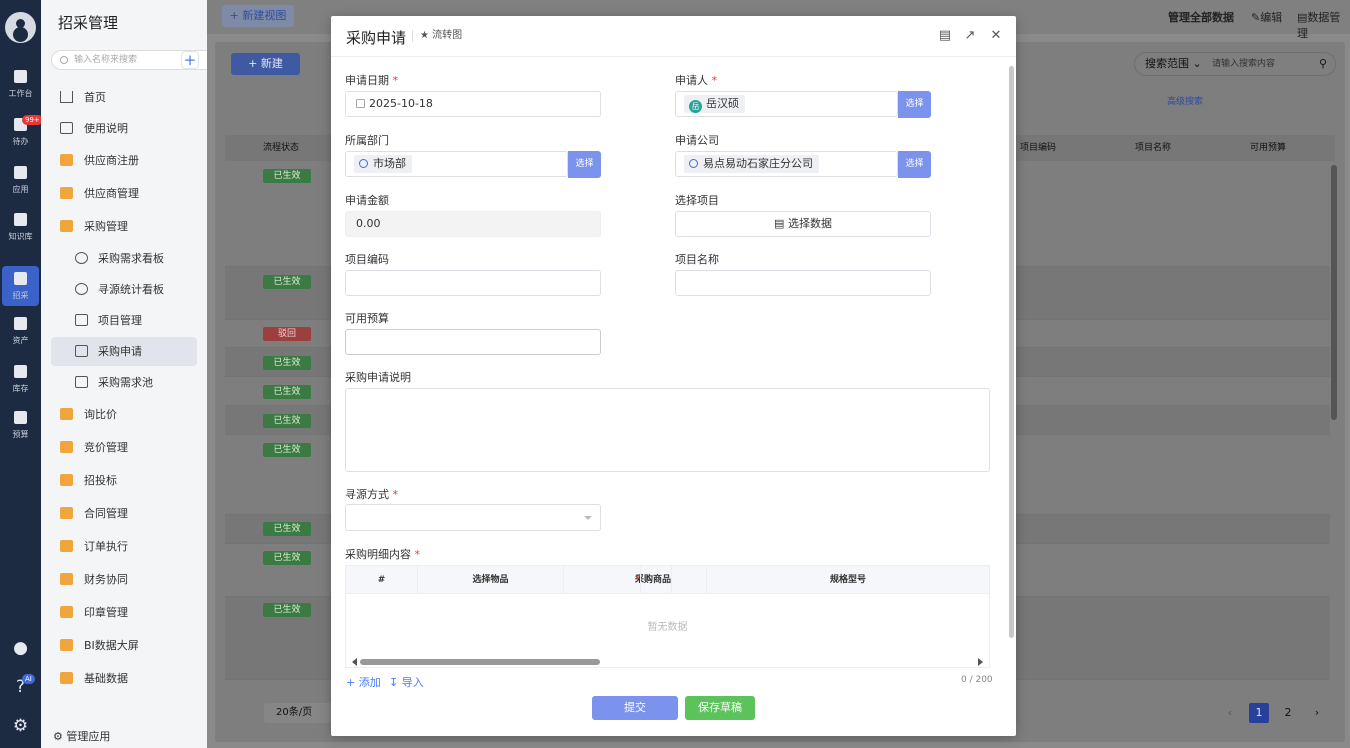 This screenshot has width=1350, height=748. I want to click on details-label: 采购明细内容 *, so click(382, 554).